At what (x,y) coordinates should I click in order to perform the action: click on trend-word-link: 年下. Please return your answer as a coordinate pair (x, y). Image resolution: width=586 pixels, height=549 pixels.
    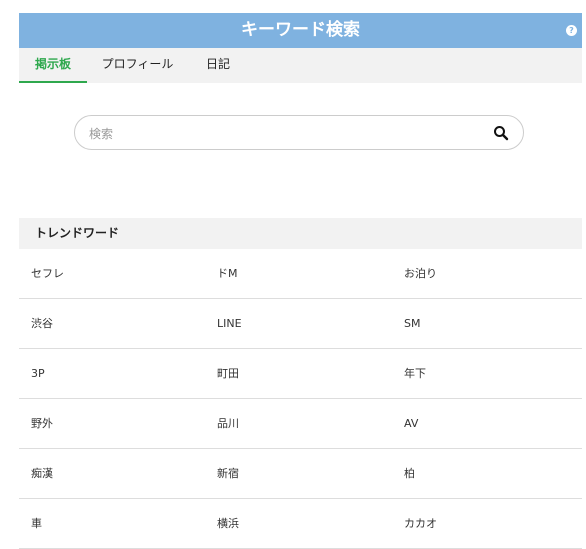
    Looking at the image, I should click on (415, 373).